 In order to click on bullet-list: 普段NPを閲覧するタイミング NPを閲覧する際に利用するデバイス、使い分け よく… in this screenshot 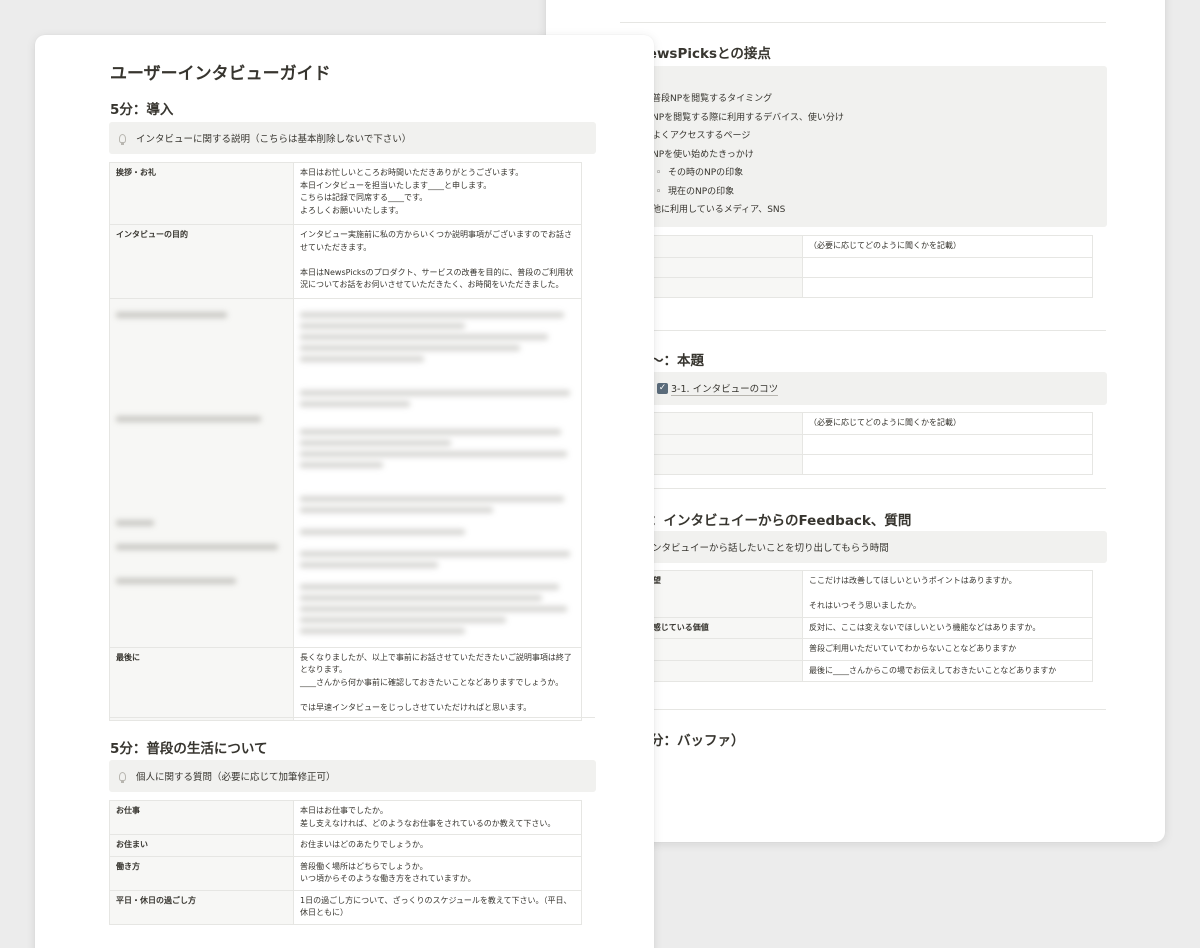, I will do `click(872, 155)`.